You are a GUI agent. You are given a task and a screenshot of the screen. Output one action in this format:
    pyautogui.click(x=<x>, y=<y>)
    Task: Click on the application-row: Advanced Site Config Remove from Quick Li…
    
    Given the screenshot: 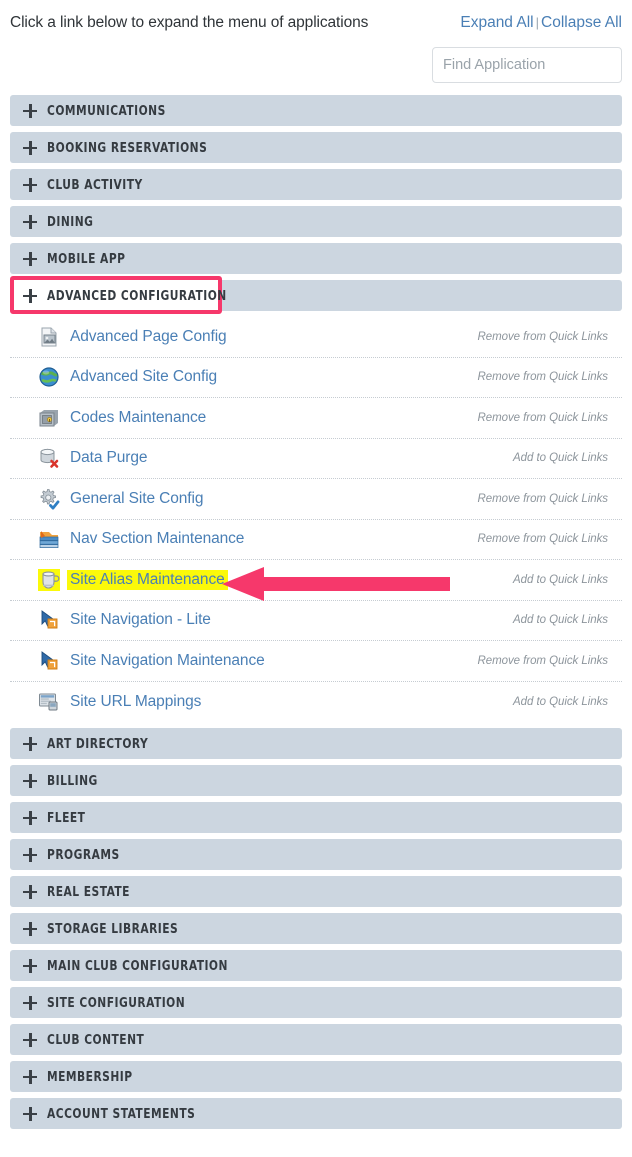 What is the action you would take?
    pyautogui.click(x=316, y=378)
    